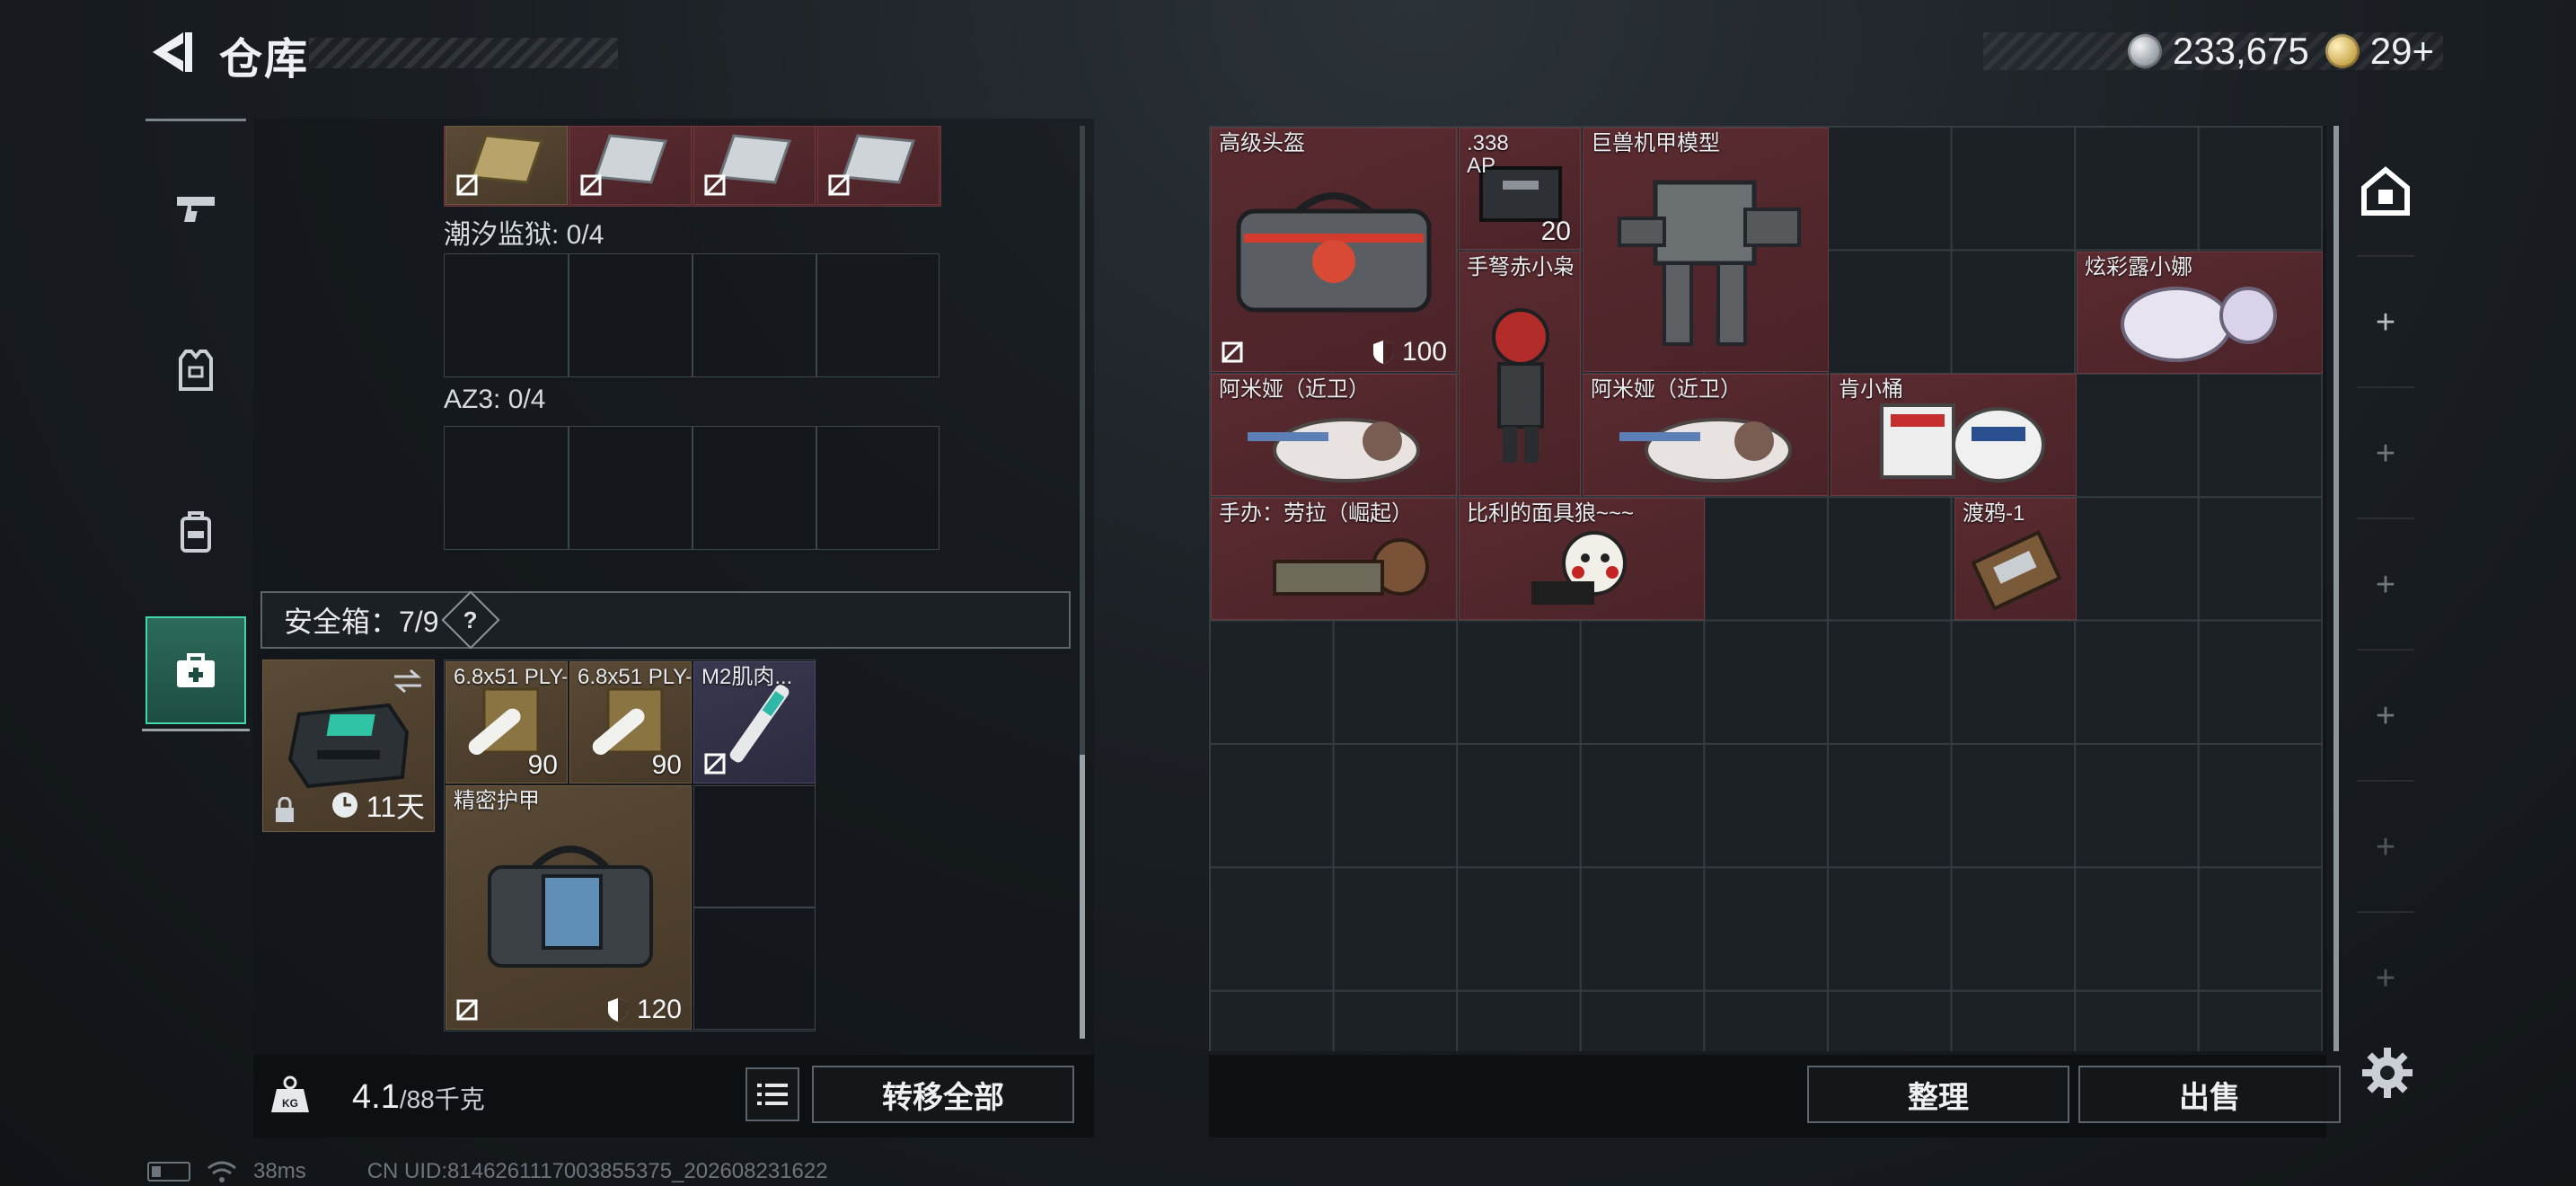 The width and height of the screenshot is (2576, 1186). Describe the element at coordinates (1351, 567) in the screenshot. I see `figure-icon` at that location.